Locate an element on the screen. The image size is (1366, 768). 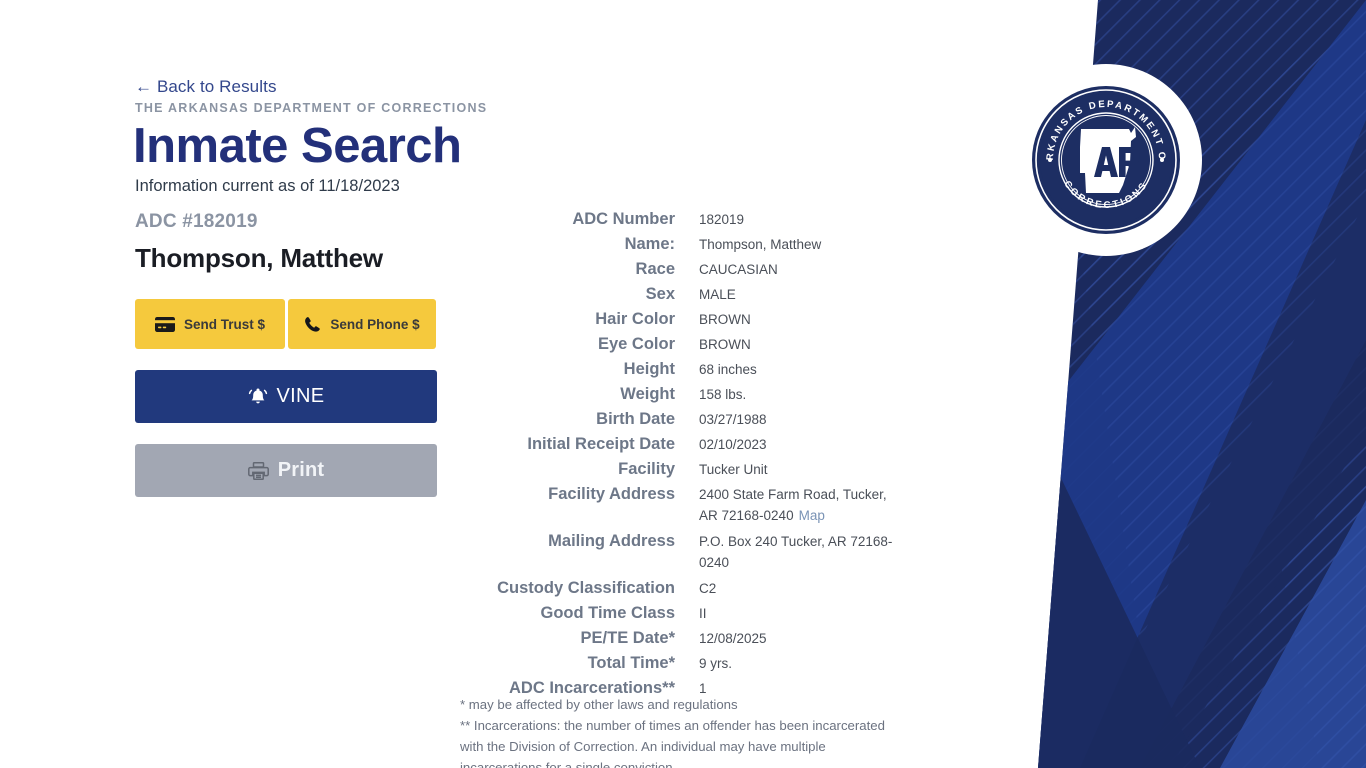
row-value: Tucker Unit is located at coordinates (733, 469).